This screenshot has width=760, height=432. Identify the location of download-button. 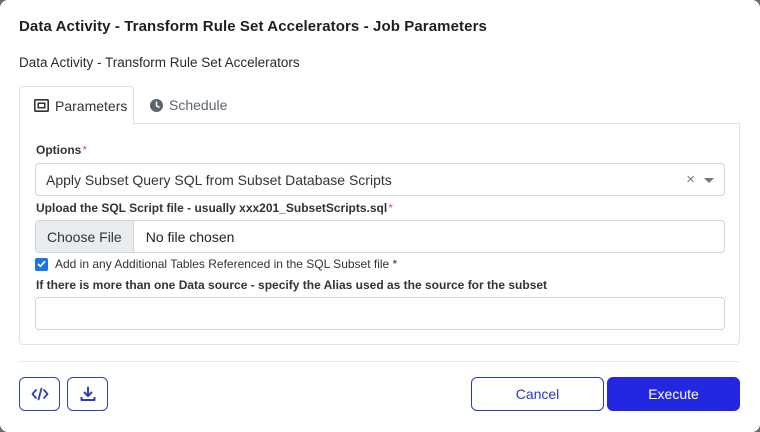
(87, 394).